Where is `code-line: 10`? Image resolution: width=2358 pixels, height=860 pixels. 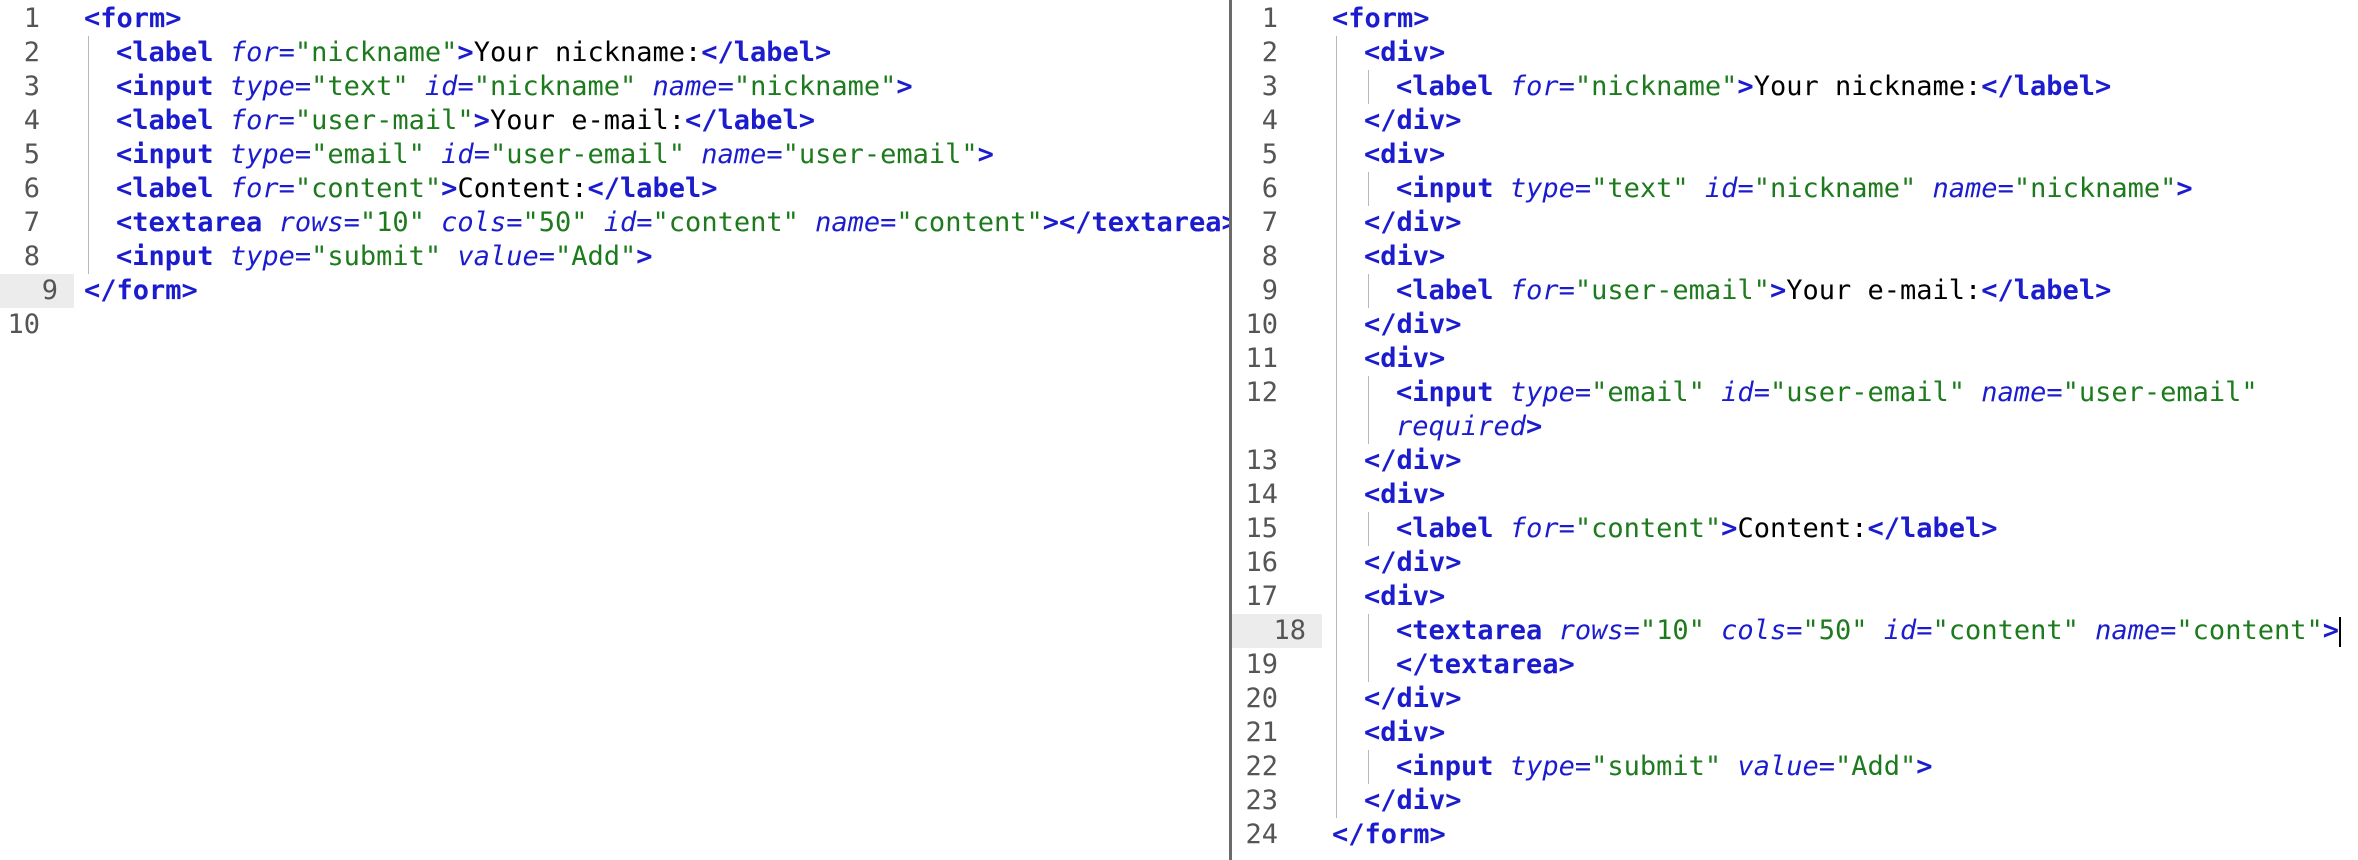 code-line: 10 is located at coordinates (614, 325).